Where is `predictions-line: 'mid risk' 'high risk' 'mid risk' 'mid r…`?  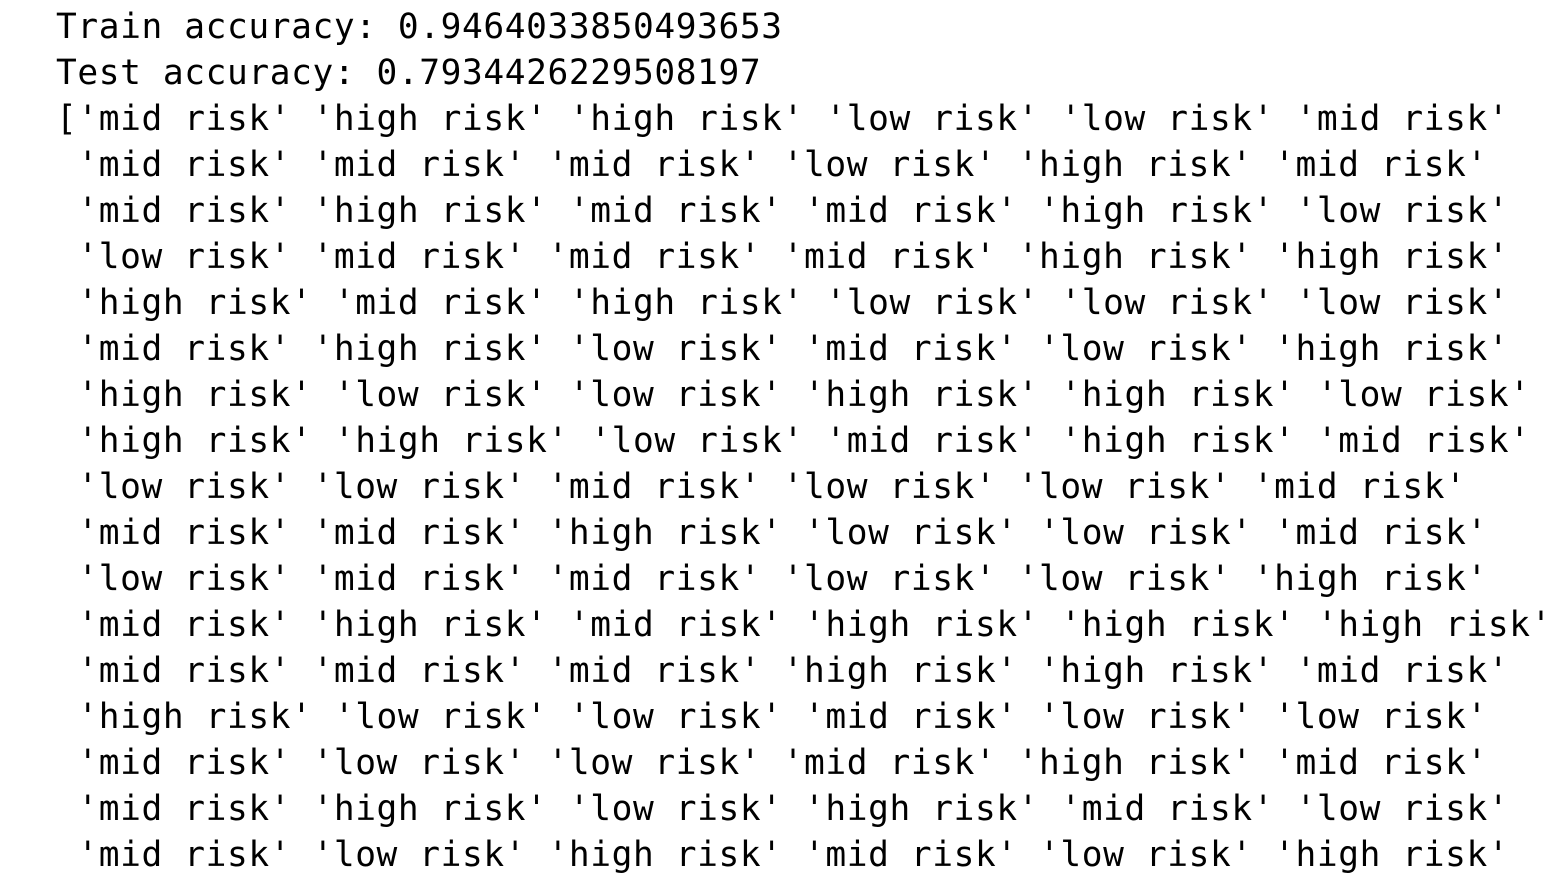
predictions-line: 'mid risk' 'high risk' 'mid risk' 'mid r… is located at coordinates (783, 211).